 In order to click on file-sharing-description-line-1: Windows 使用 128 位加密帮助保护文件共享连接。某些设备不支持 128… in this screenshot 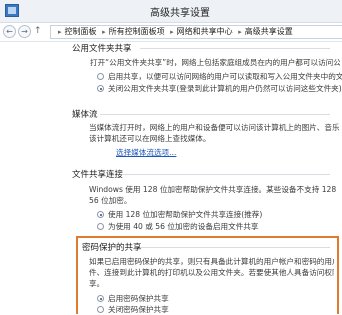, I will do `click(214, 189)`.